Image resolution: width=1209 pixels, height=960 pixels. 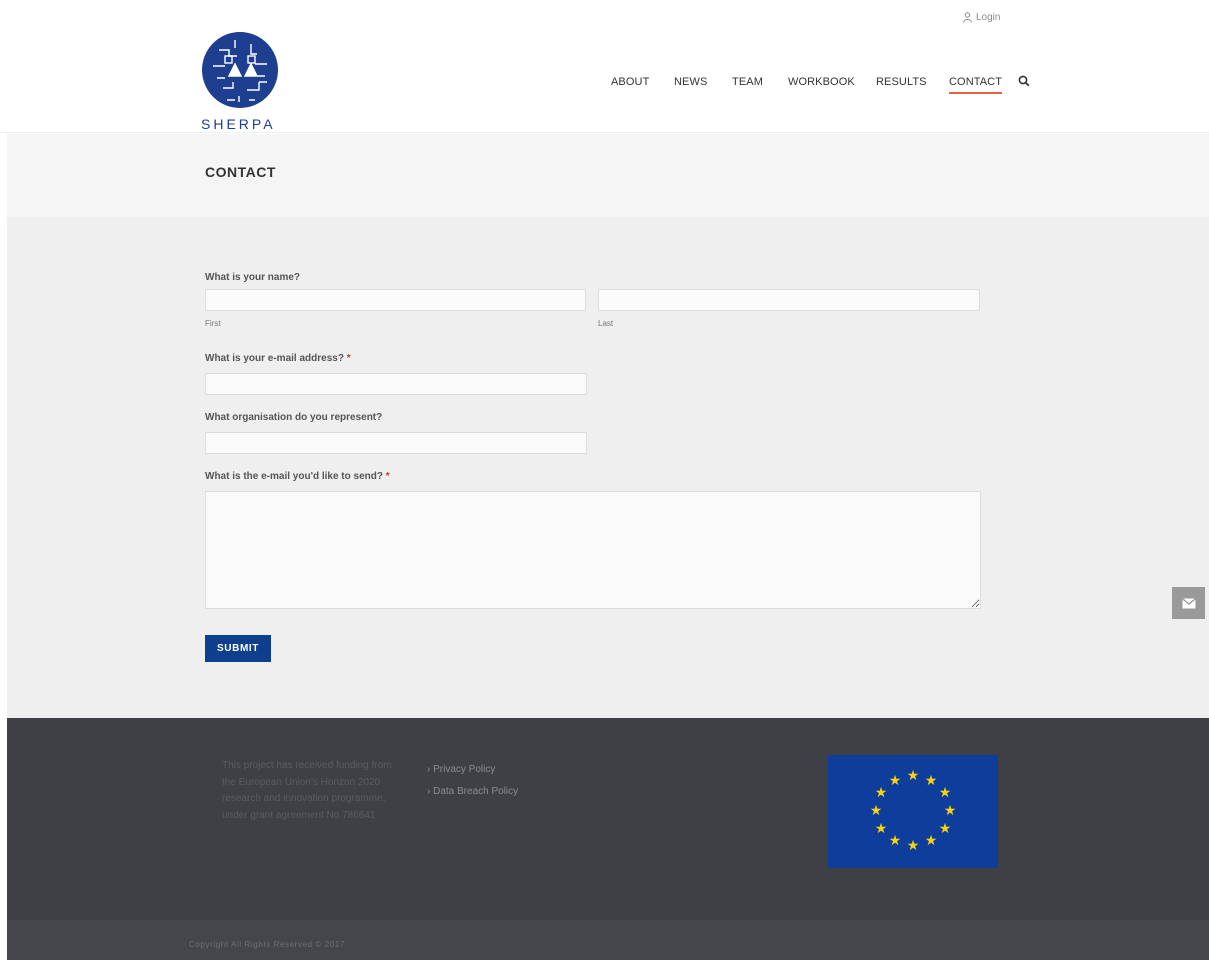 I want to click on last-name-input, so click(x=789, y=300).